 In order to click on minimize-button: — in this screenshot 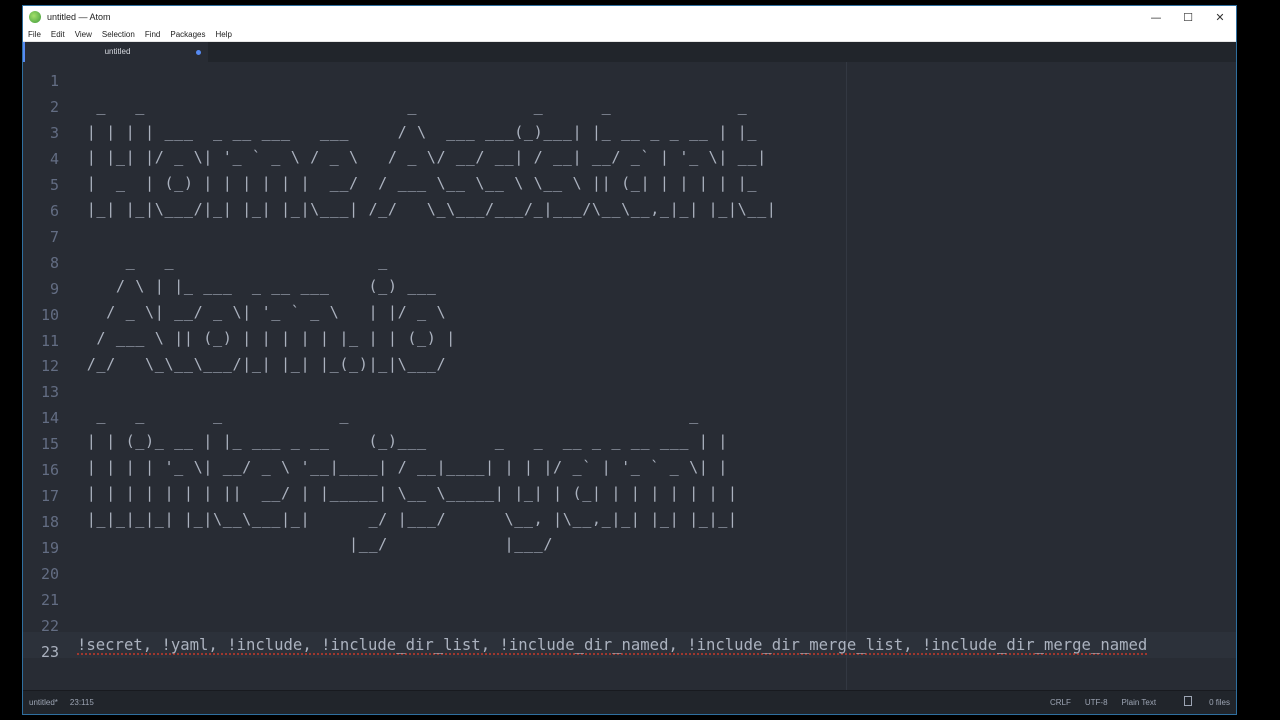, I will do `click(1156, 17)`.